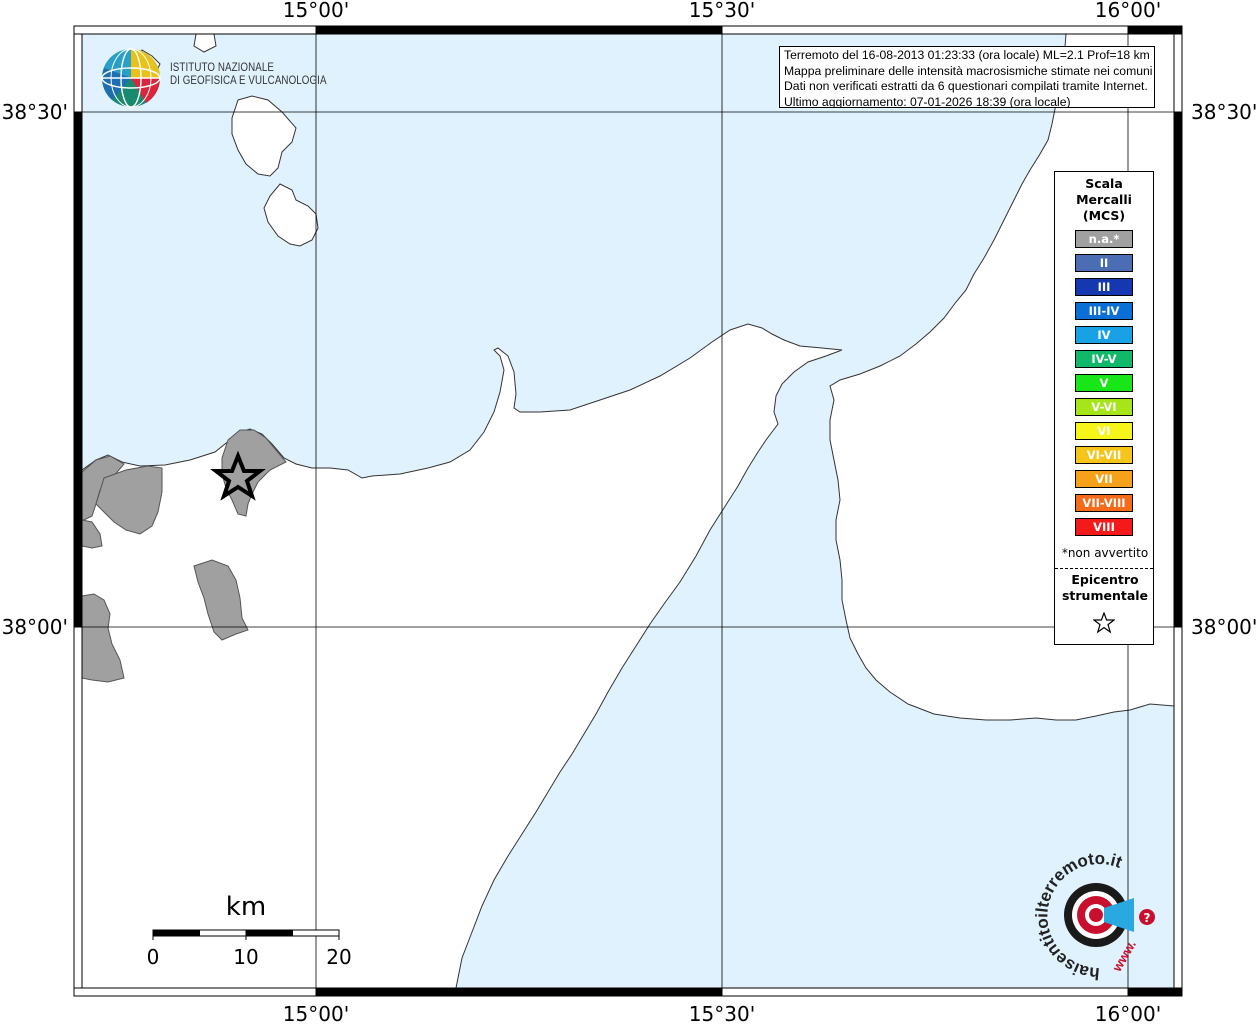  I want to click on lon-label-bottom: 15°30', so click(722, 1013).